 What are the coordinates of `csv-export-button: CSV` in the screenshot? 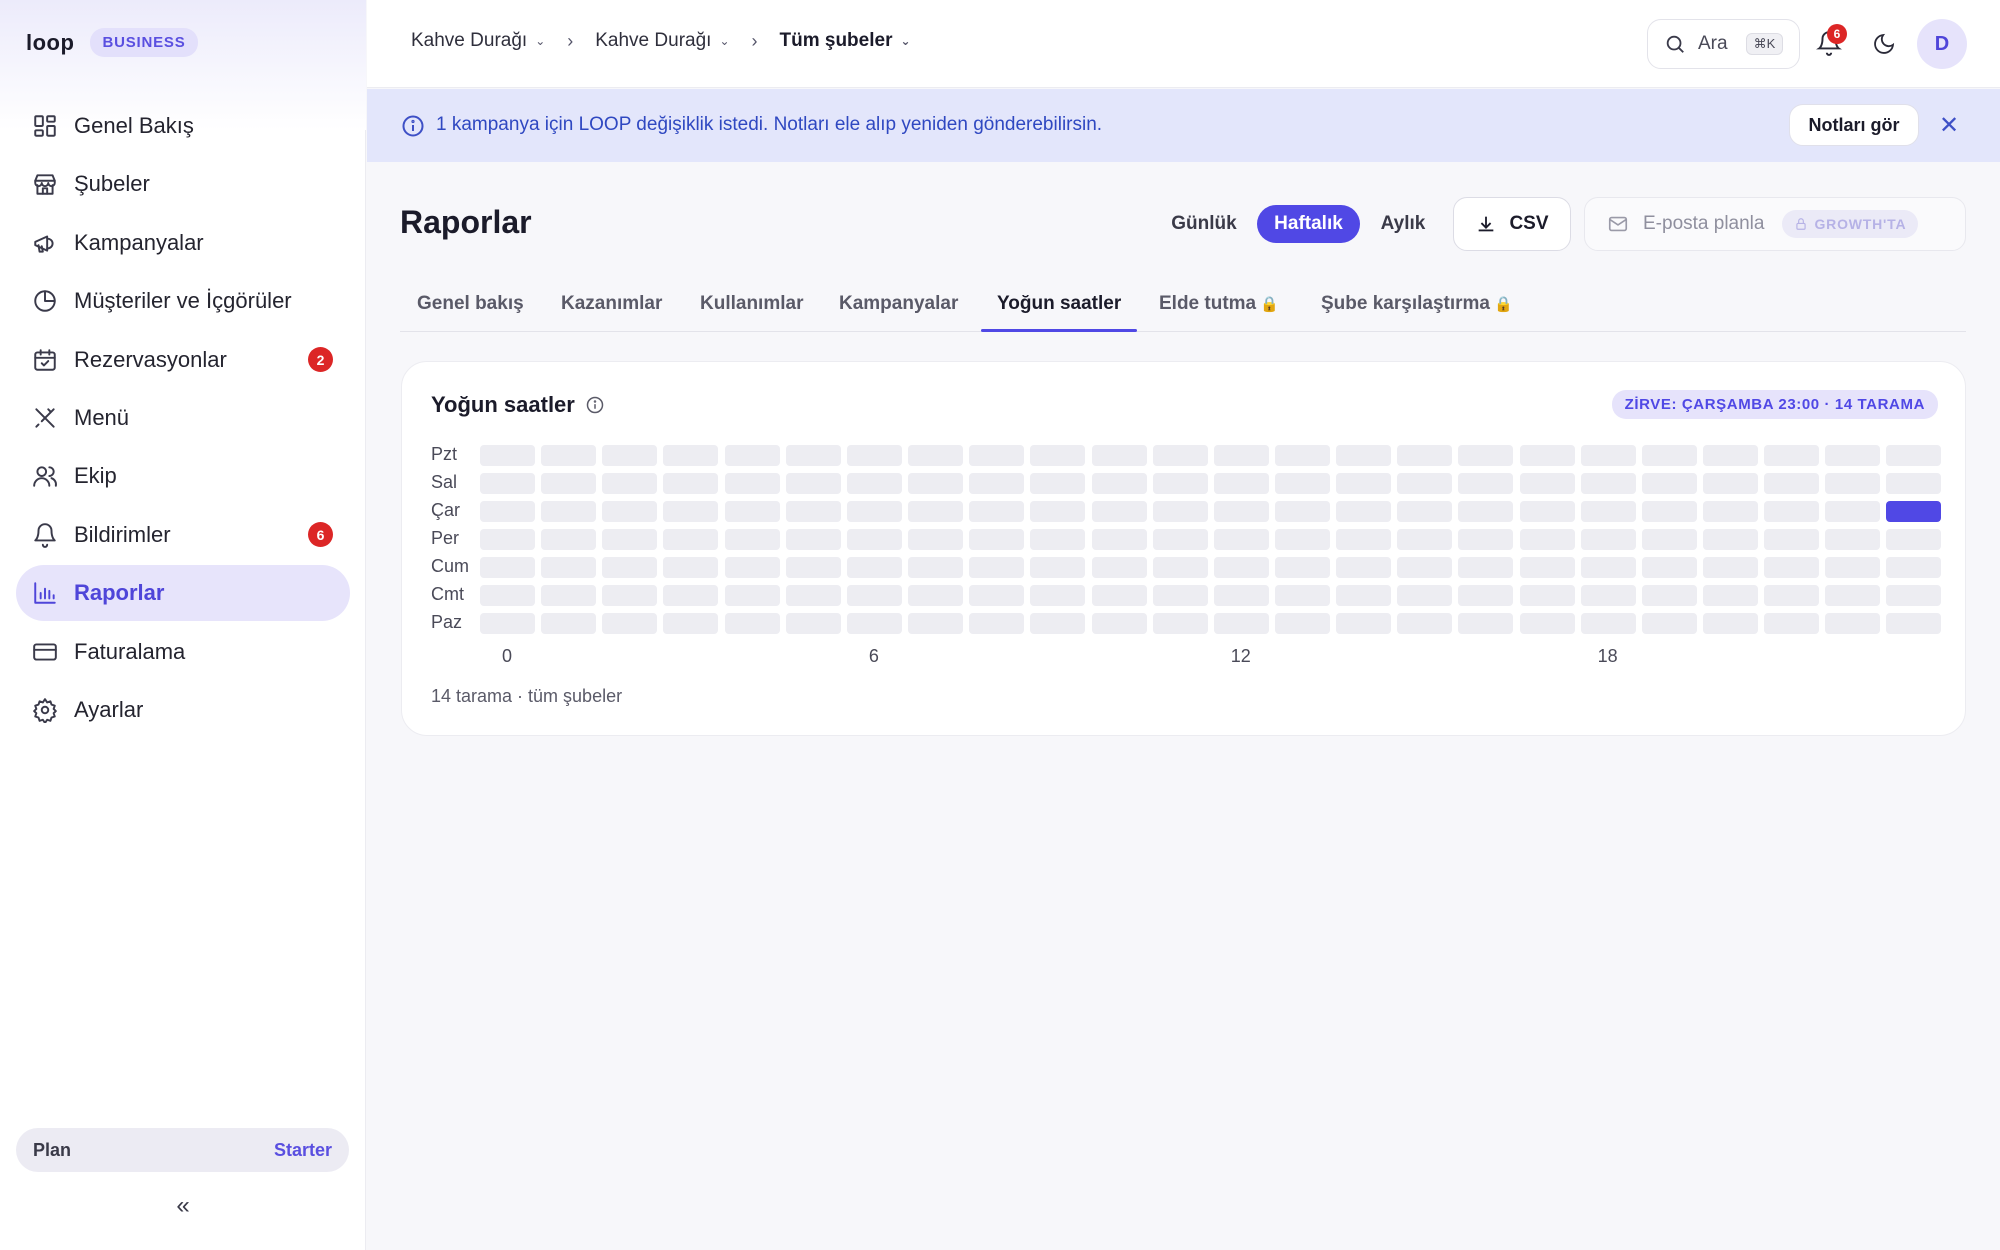 It's located at (1512, 224).